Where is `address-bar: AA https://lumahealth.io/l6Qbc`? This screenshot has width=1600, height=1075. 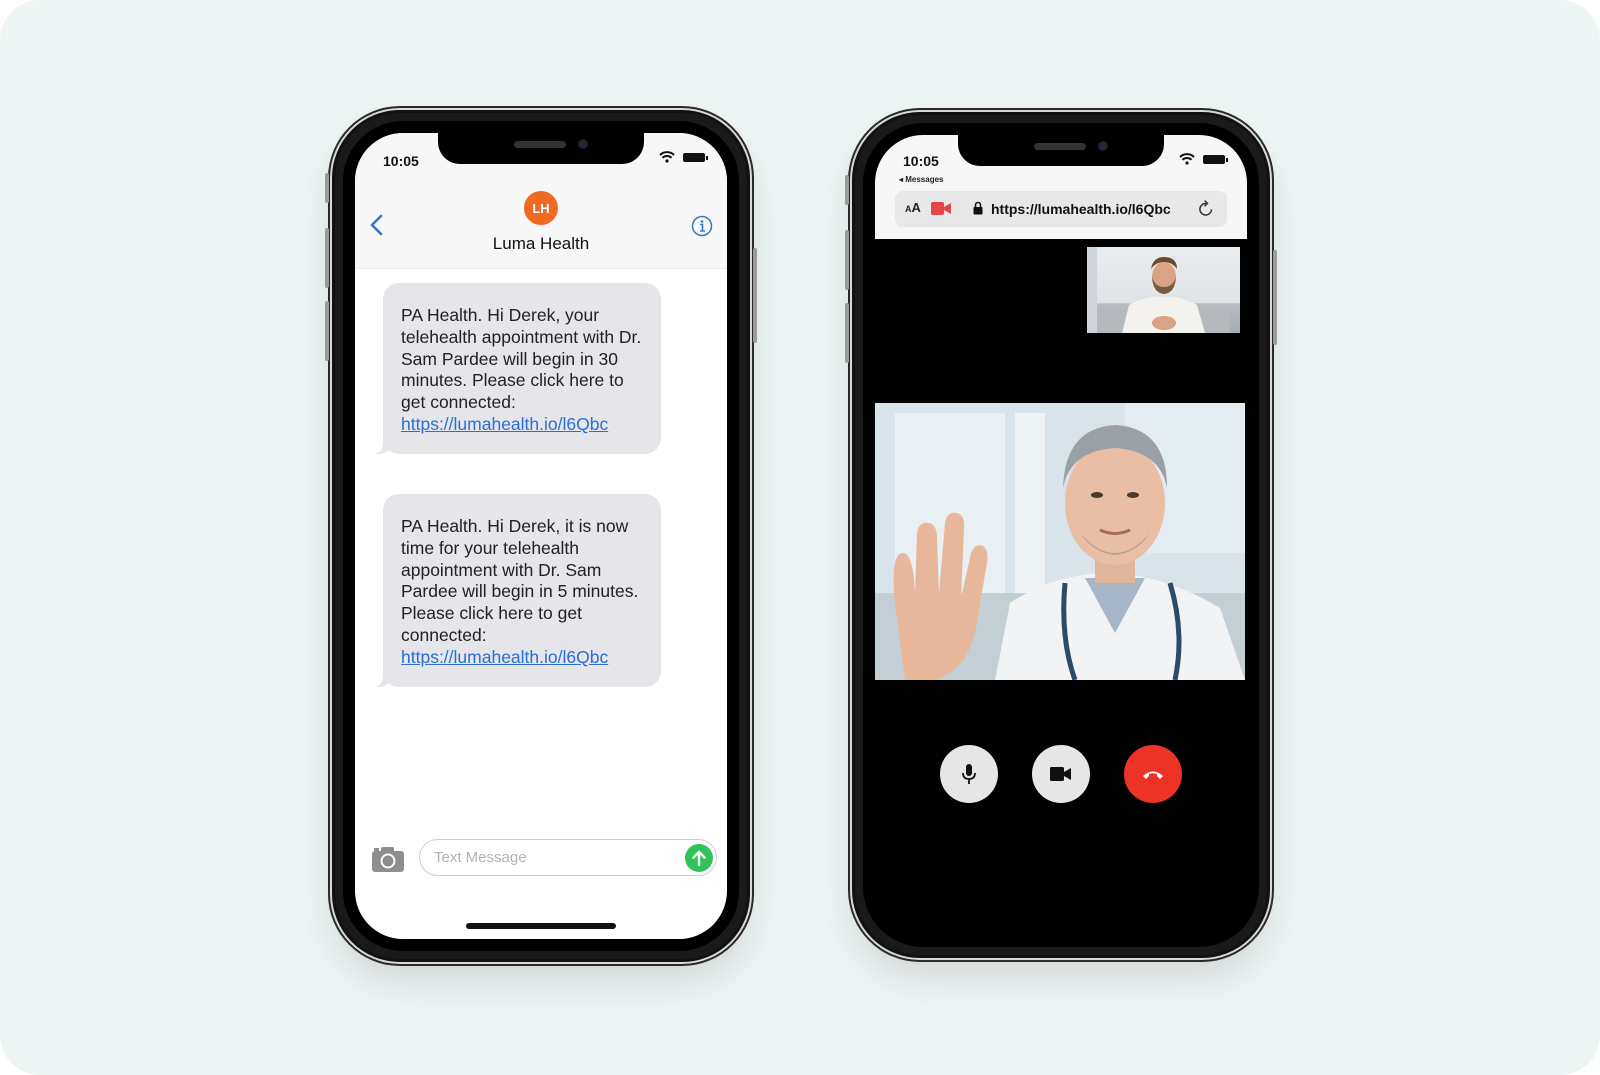
address-bar: AA https://lumahealth.io/l6Qbc is located at coordinates (1061, 209).